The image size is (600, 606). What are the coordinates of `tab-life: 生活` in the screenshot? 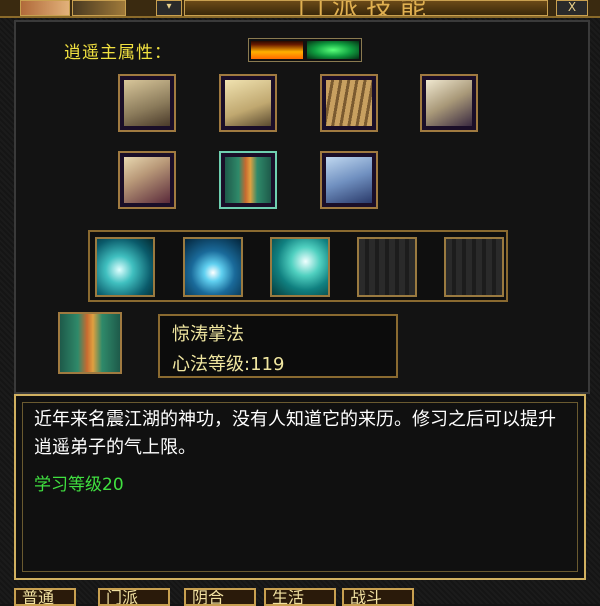 It's located at (300, 597).